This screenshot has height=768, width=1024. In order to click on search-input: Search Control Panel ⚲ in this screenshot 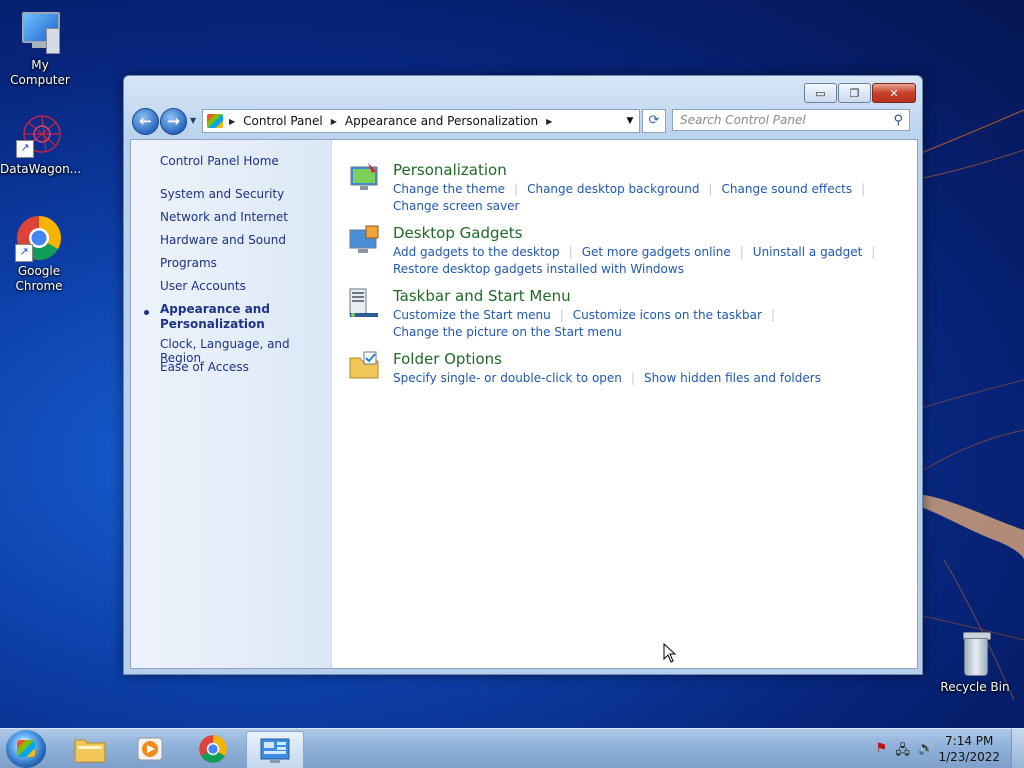, I will do `click(791, 120)`.